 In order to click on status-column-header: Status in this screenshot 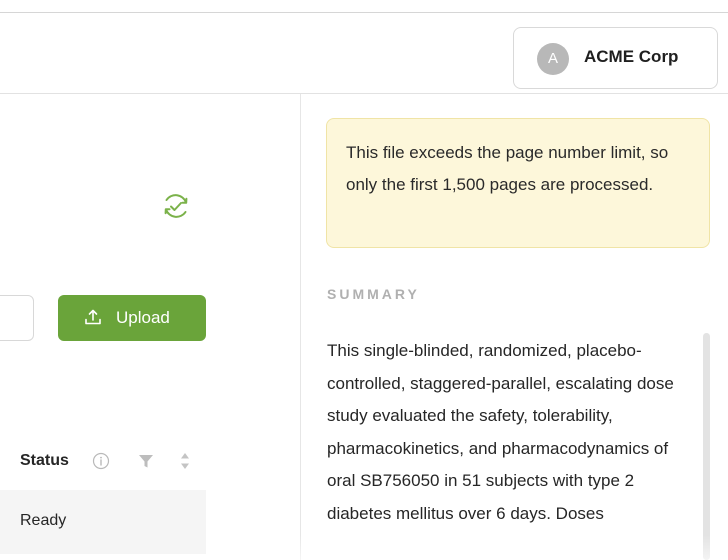, I will do `click(103, 463)`.